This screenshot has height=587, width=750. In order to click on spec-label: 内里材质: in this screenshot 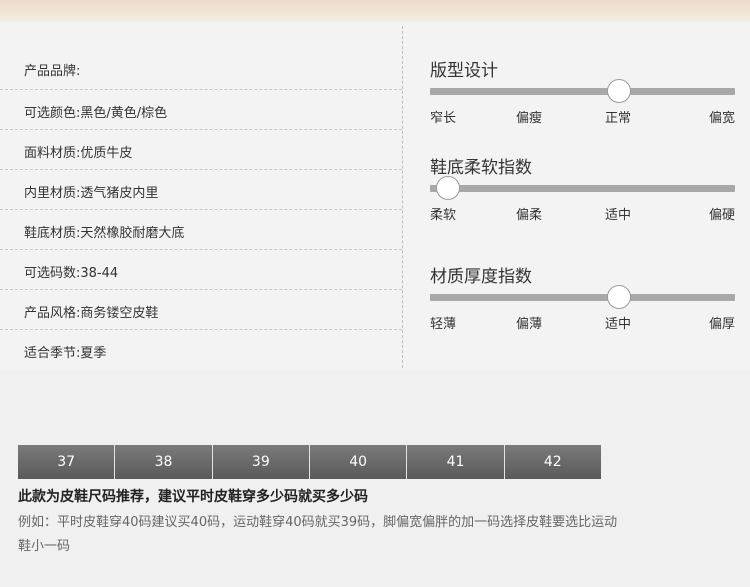, I will do `click(52, 193)`.